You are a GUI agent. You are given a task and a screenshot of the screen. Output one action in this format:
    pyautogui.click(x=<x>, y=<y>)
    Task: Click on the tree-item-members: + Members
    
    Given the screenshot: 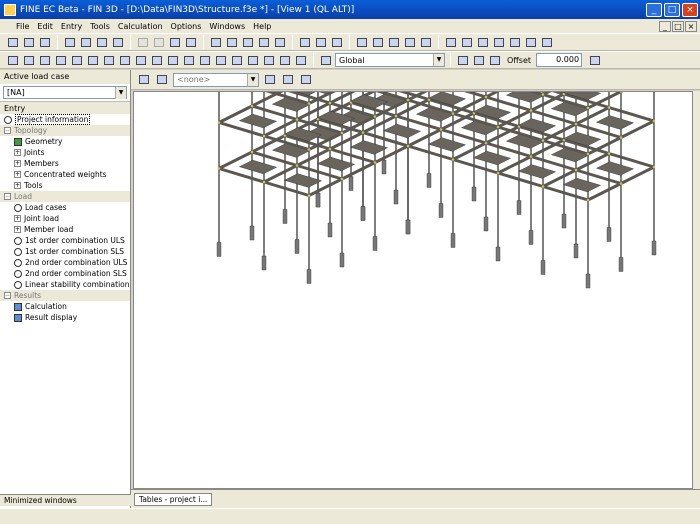 What is the action you would take?
    pyautogui.click(x=65, y=163)
    